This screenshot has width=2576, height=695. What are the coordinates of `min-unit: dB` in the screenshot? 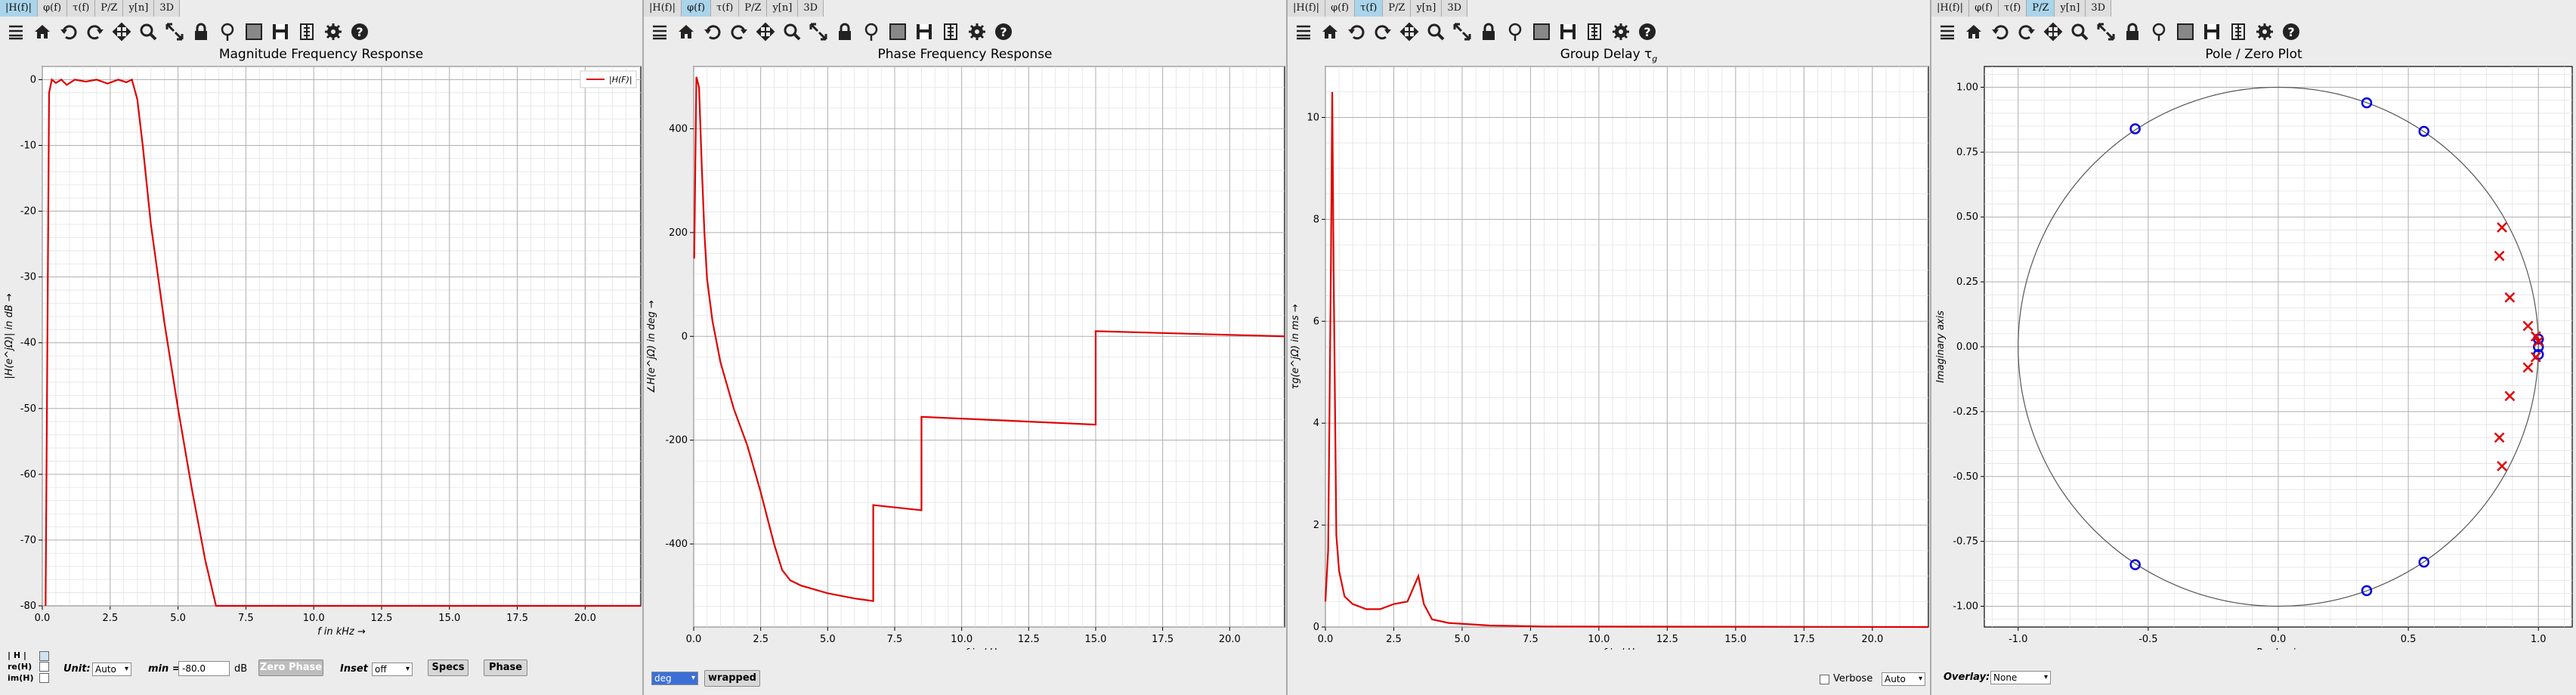 It's located at (241, 669).